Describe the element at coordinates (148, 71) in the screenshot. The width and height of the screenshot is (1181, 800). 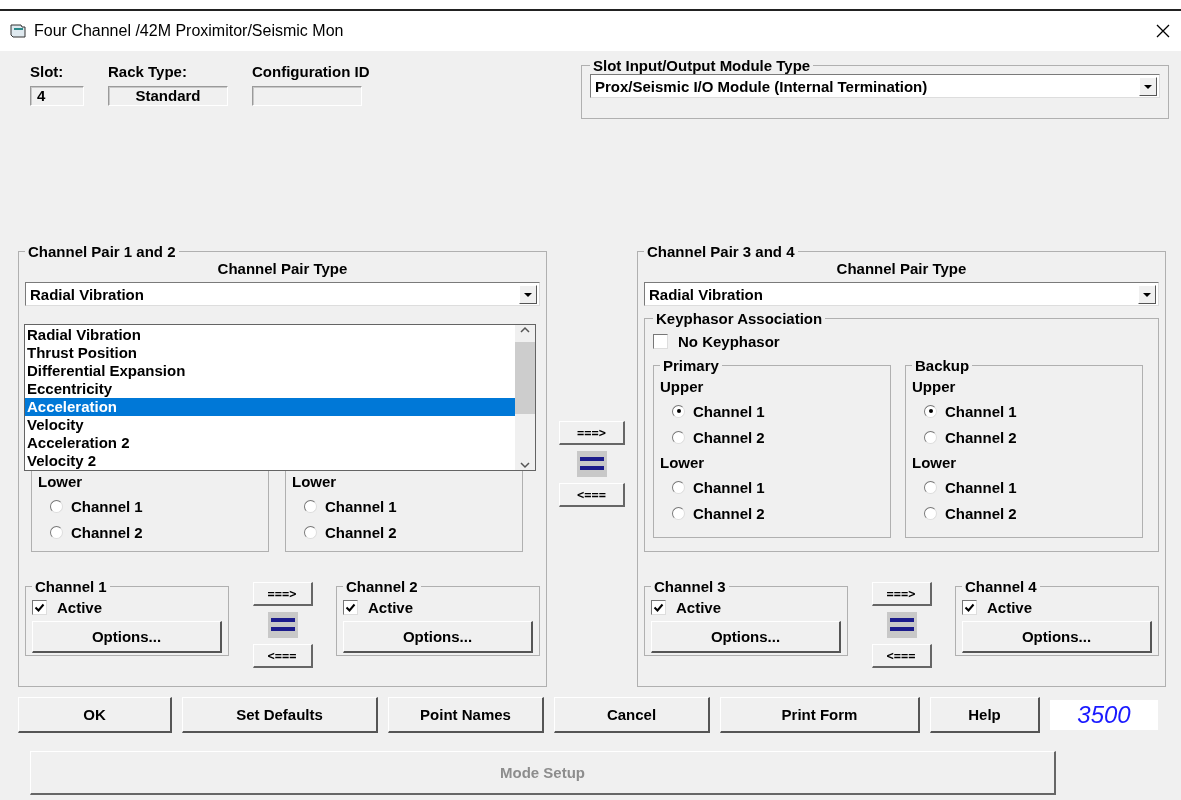
I see `field-label: Rack Type:` at that location.